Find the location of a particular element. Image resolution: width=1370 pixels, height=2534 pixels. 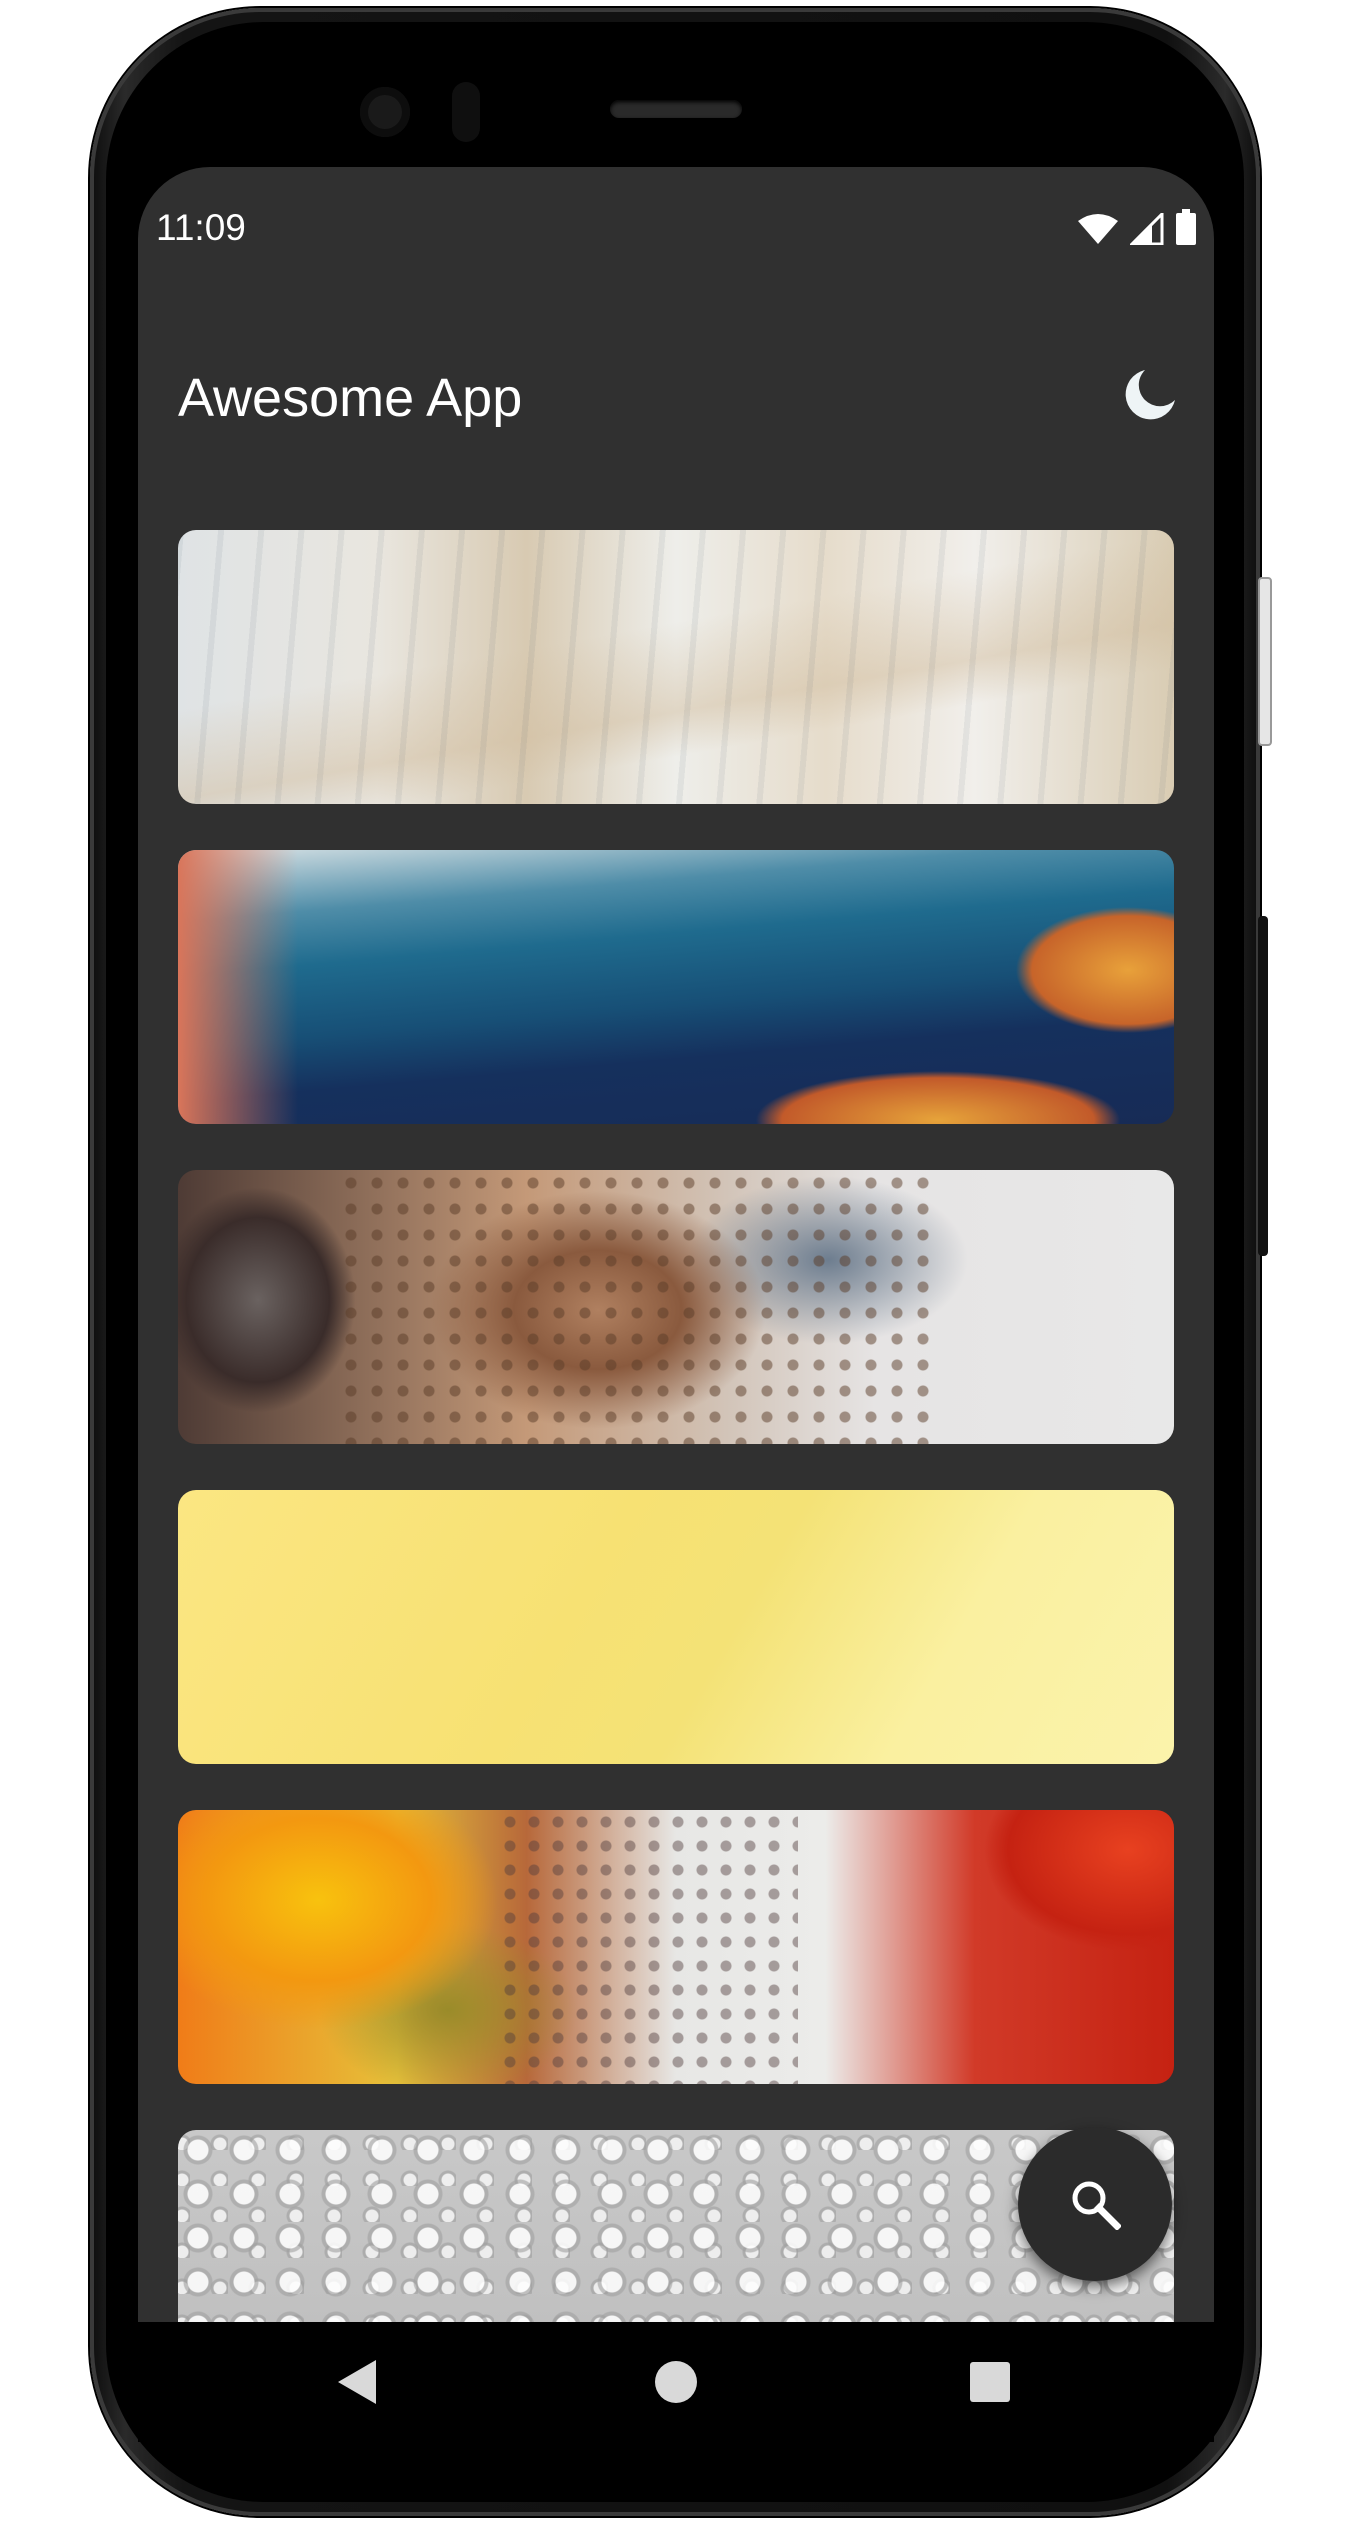

search-icon is located at coordinates (1096, 2205).